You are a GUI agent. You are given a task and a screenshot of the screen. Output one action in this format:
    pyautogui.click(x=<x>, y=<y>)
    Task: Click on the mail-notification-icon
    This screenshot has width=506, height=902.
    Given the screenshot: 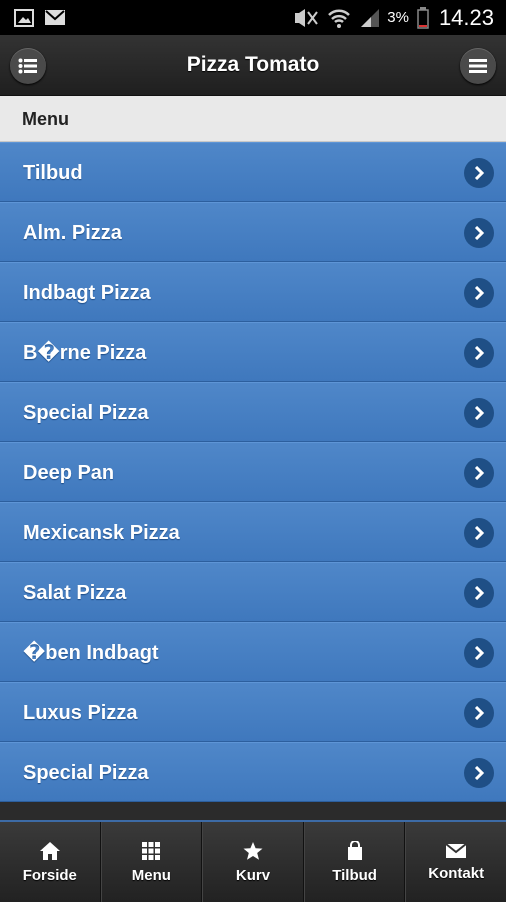 What is the action you would take?
    pyautogui.click(x=55, y=17)
    